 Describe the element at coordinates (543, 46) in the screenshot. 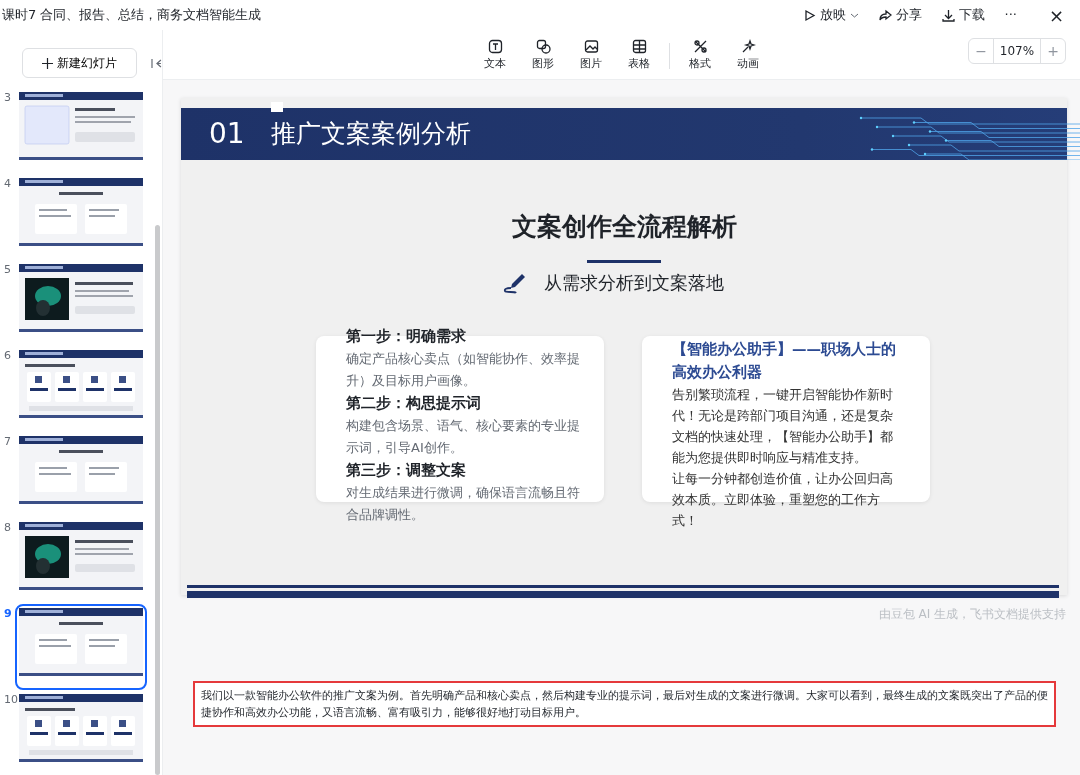

I see `shape-icon` at that location.